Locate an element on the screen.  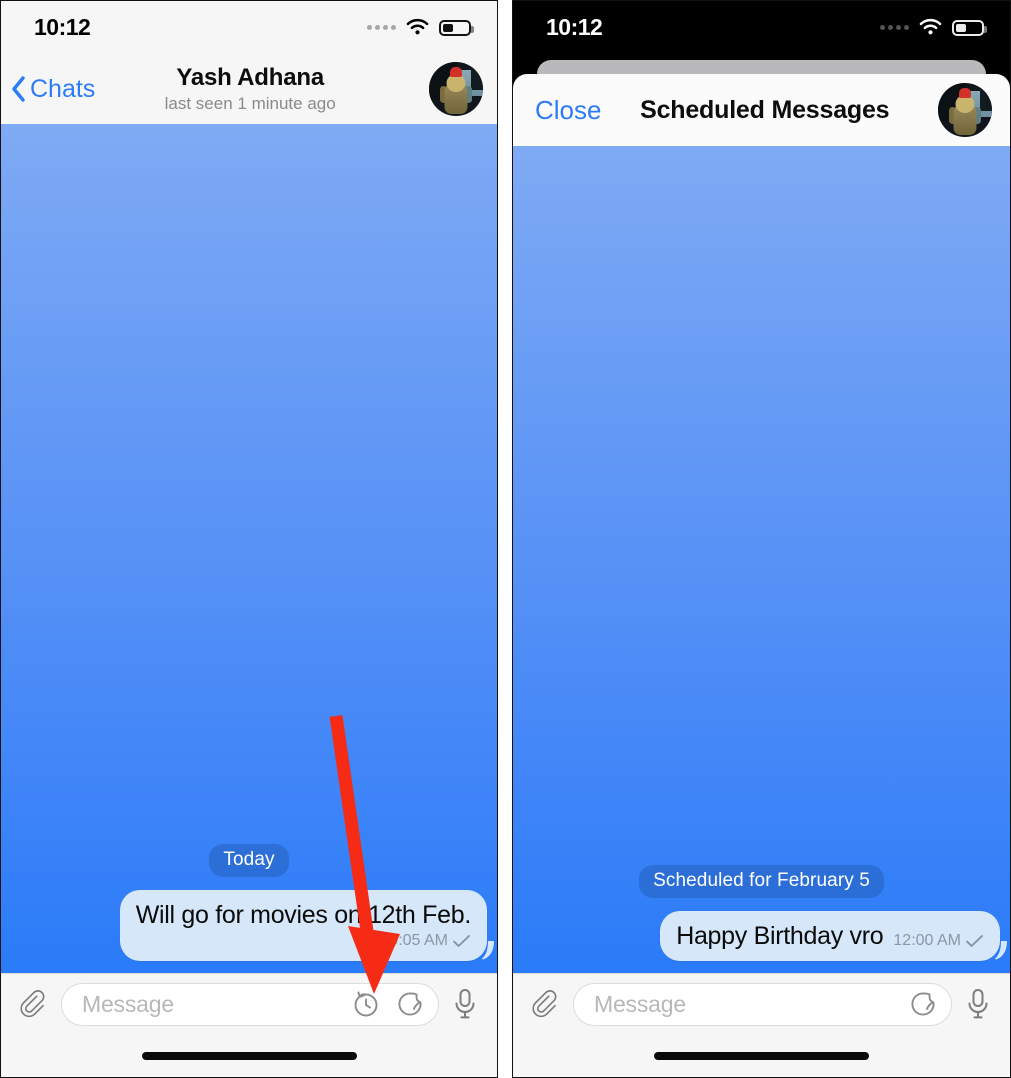
contact-name: Yash Adhana is located at coordinates (250, 78).